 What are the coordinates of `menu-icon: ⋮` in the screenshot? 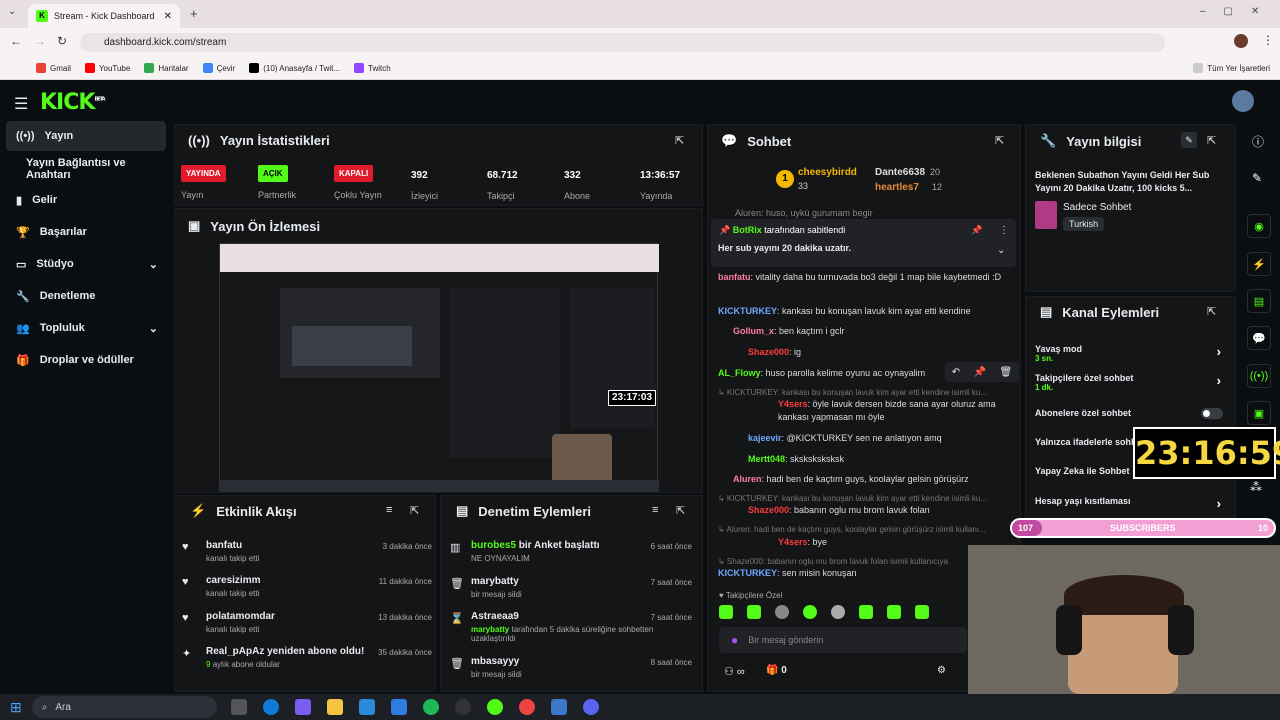 It's located at (1268, 40).